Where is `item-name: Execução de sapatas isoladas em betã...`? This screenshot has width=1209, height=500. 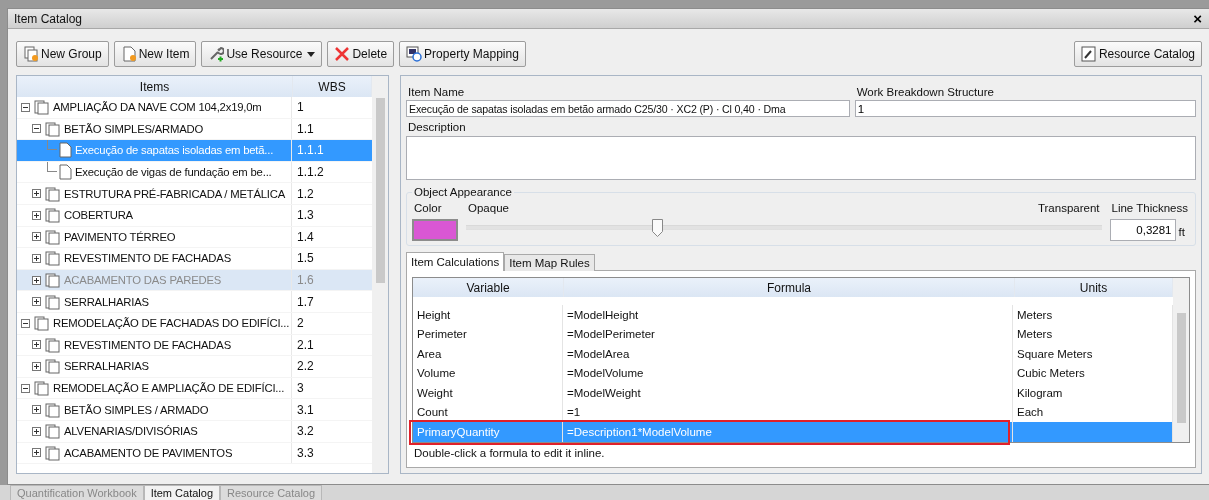 item-name: Execução de sapatas isoladas em betã... is located at coordinates (174, 150).